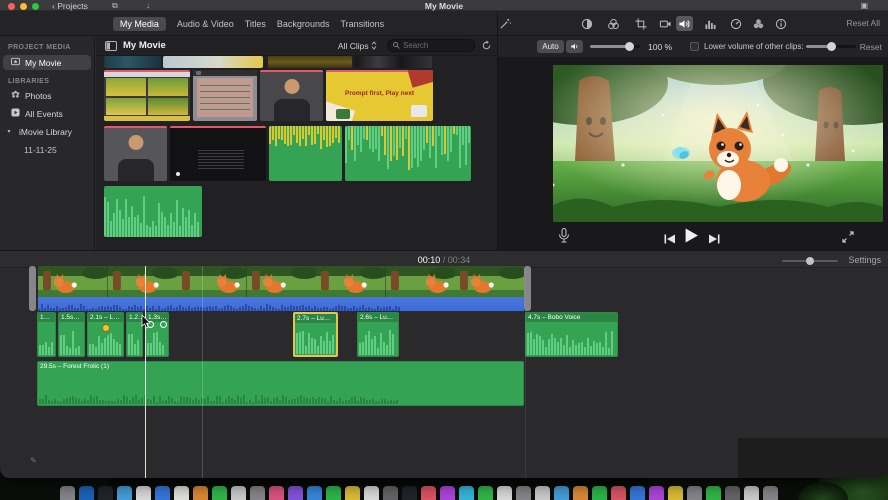  What do you see at coordinates (629, 46) in the screenshot?
I see `volume-slider-knob` at bounding box center [629, 46].